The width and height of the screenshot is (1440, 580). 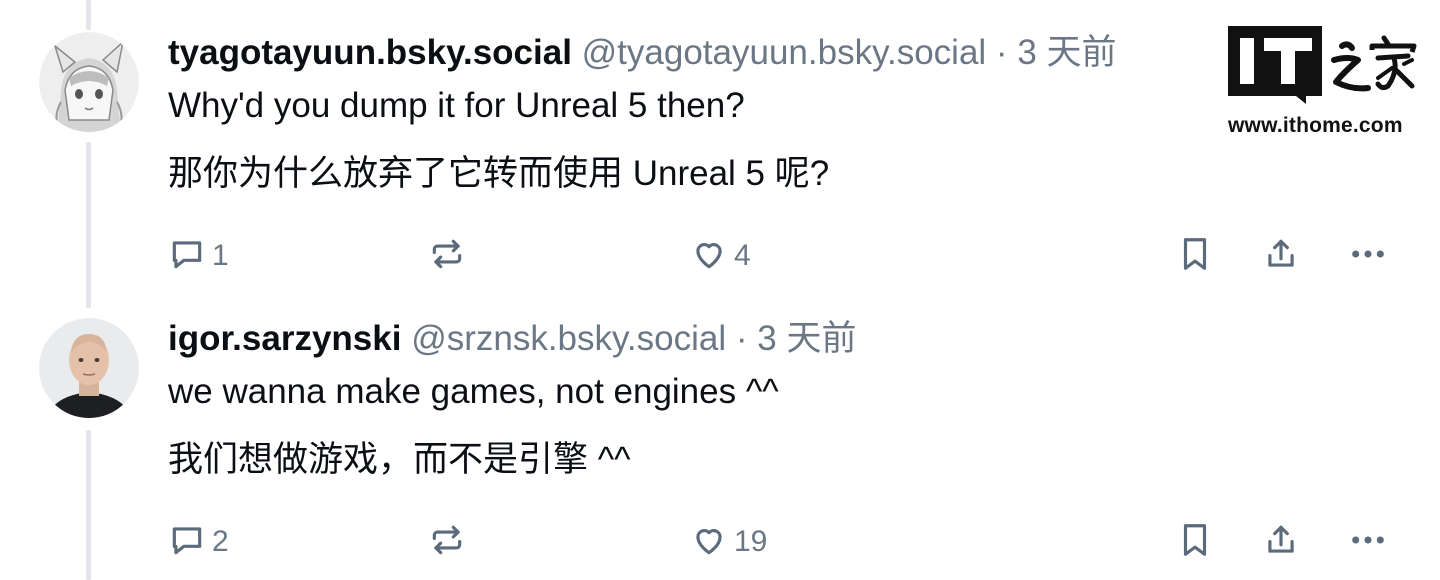 I want to click on like-button: 19, so click(x=728, y=542).